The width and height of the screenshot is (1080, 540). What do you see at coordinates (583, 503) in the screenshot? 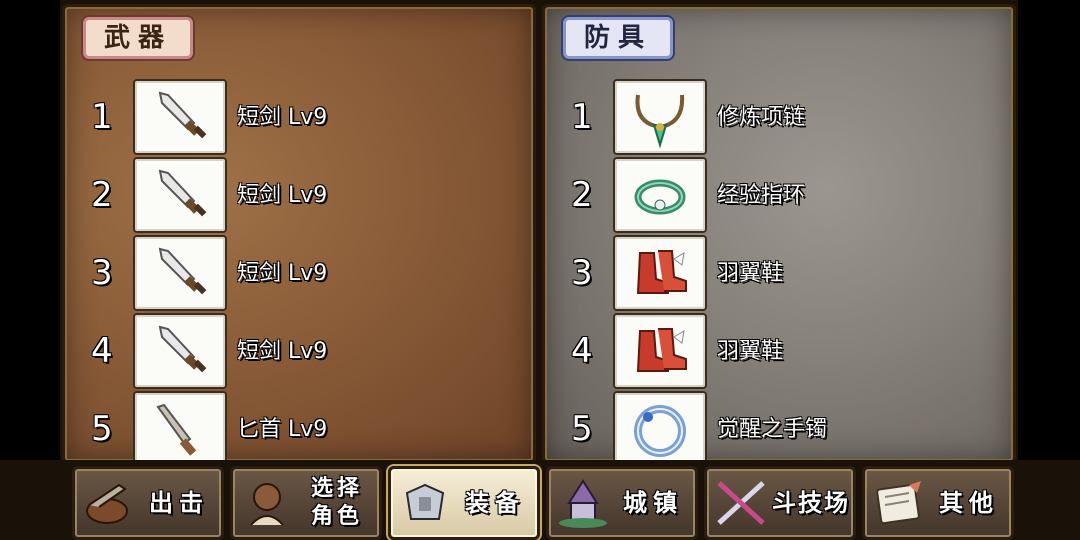
I see `town-icon` at bounding box center [583, 503].